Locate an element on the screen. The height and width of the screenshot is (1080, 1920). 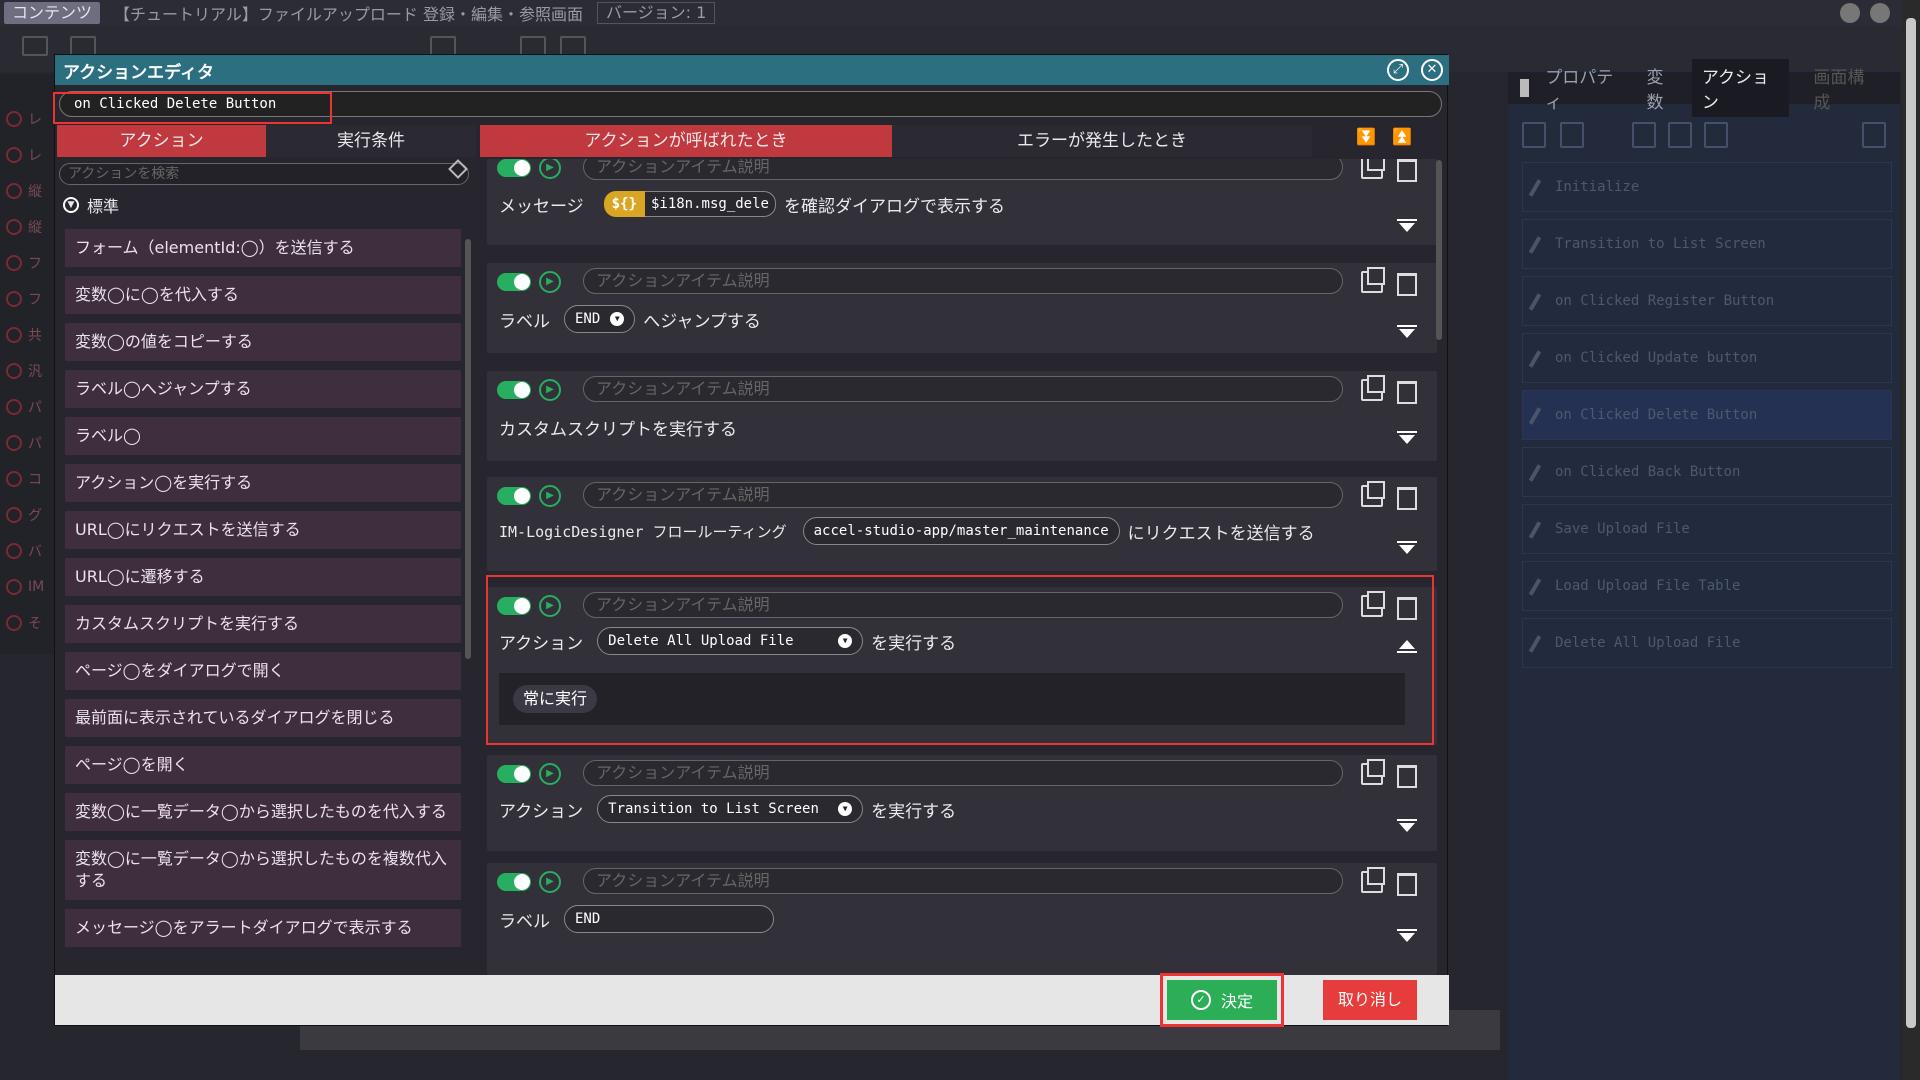
label-name-input: END is located at coordinates (669, 919).